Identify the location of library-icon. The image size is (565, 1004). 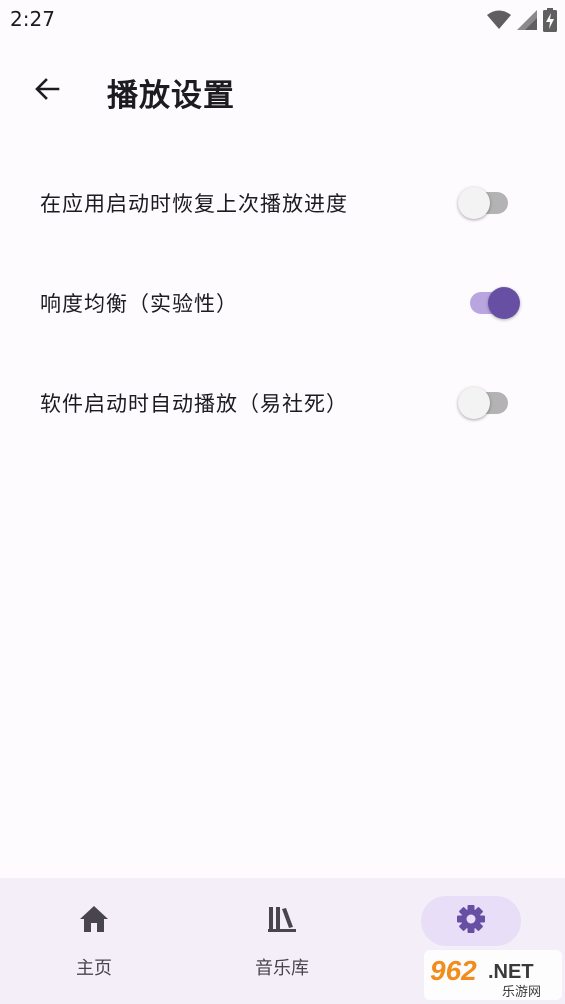
(282, 921).